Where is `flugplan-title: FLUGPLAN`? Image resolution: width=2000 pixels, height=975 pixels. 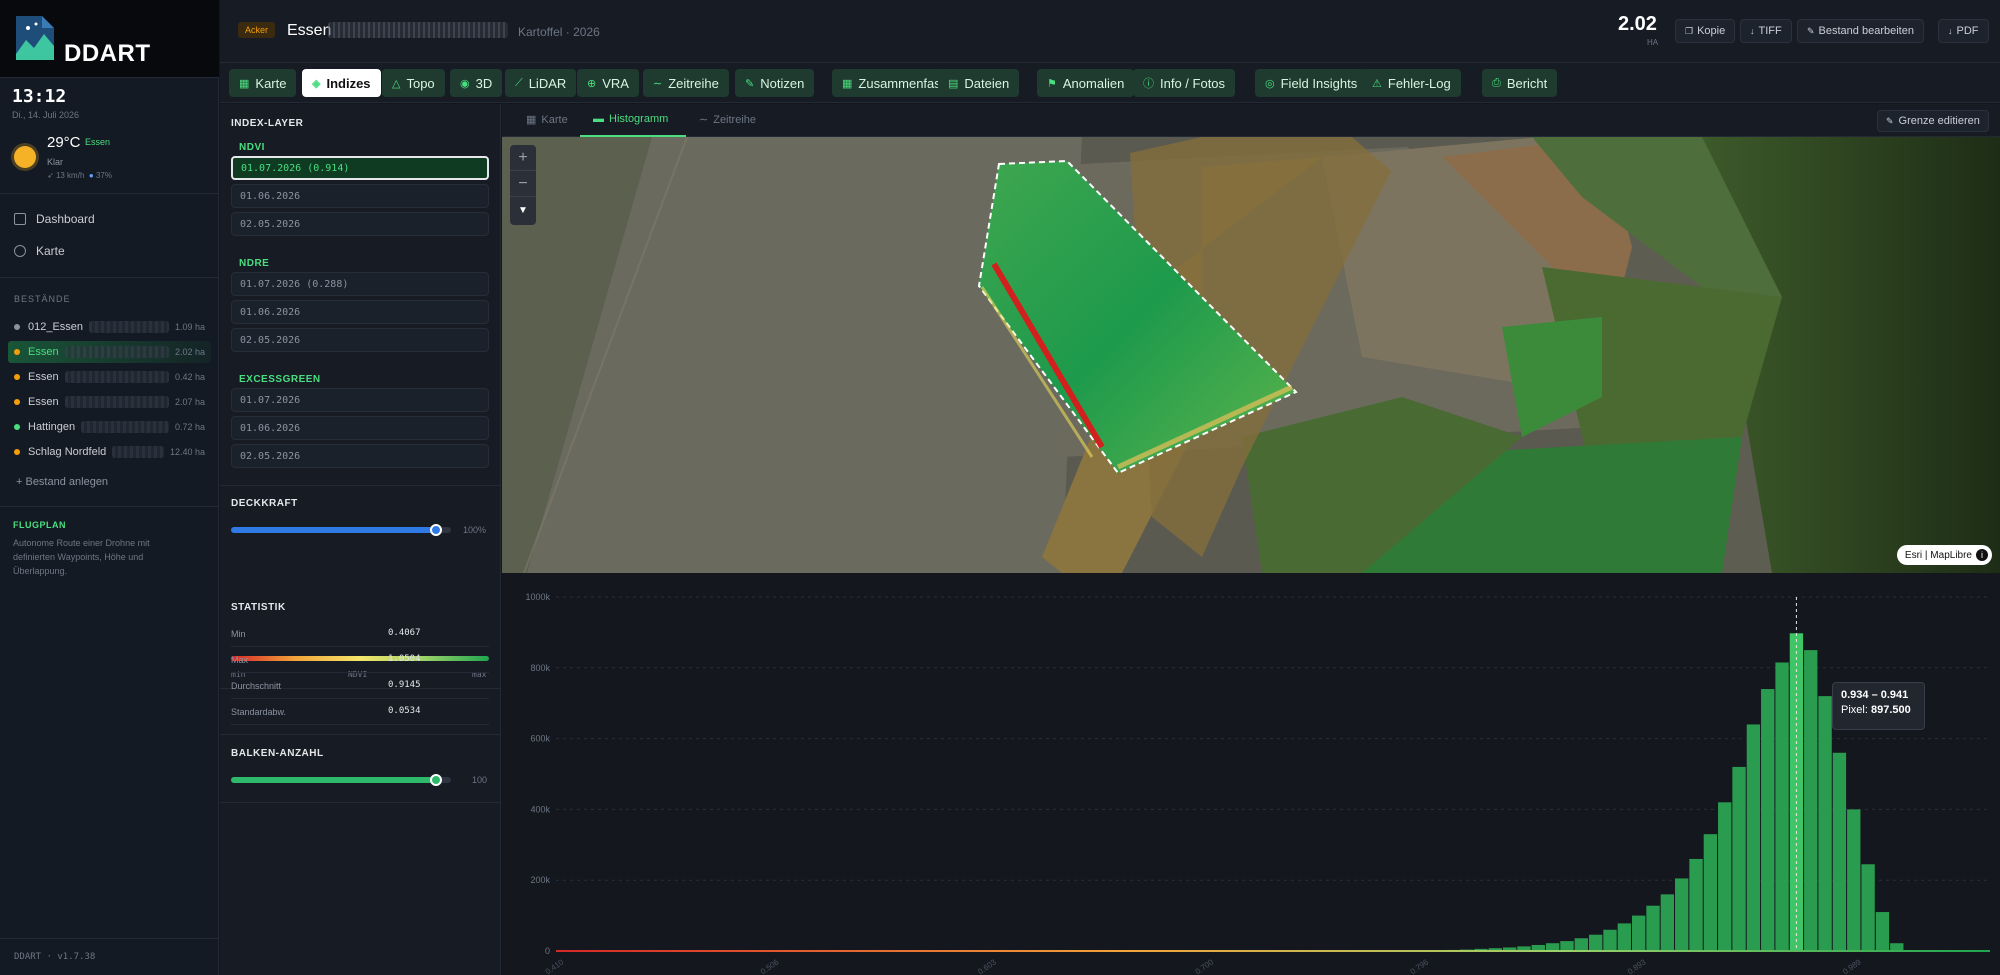 flugplan-title: FLUGPLAN is located at coordinates (39, 525).